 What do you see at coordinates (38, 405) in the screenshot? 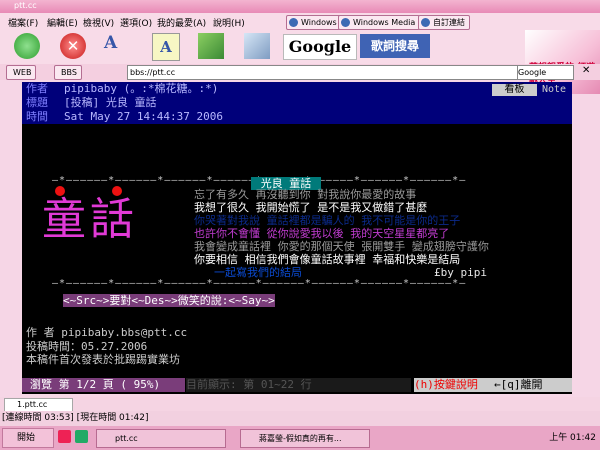
I see `tab-ptt: 1.ptt.cc` at bounding box center [38, 405].